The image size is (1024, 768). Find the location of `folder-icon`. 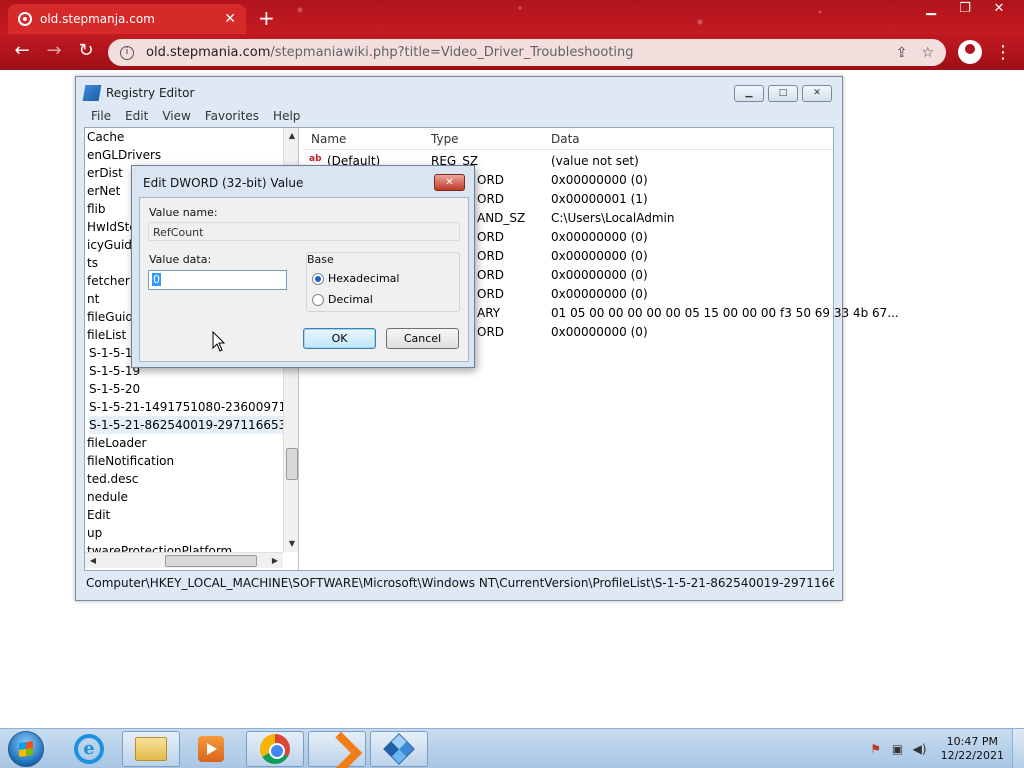

folder-icon is located at coordinates (151, 749).